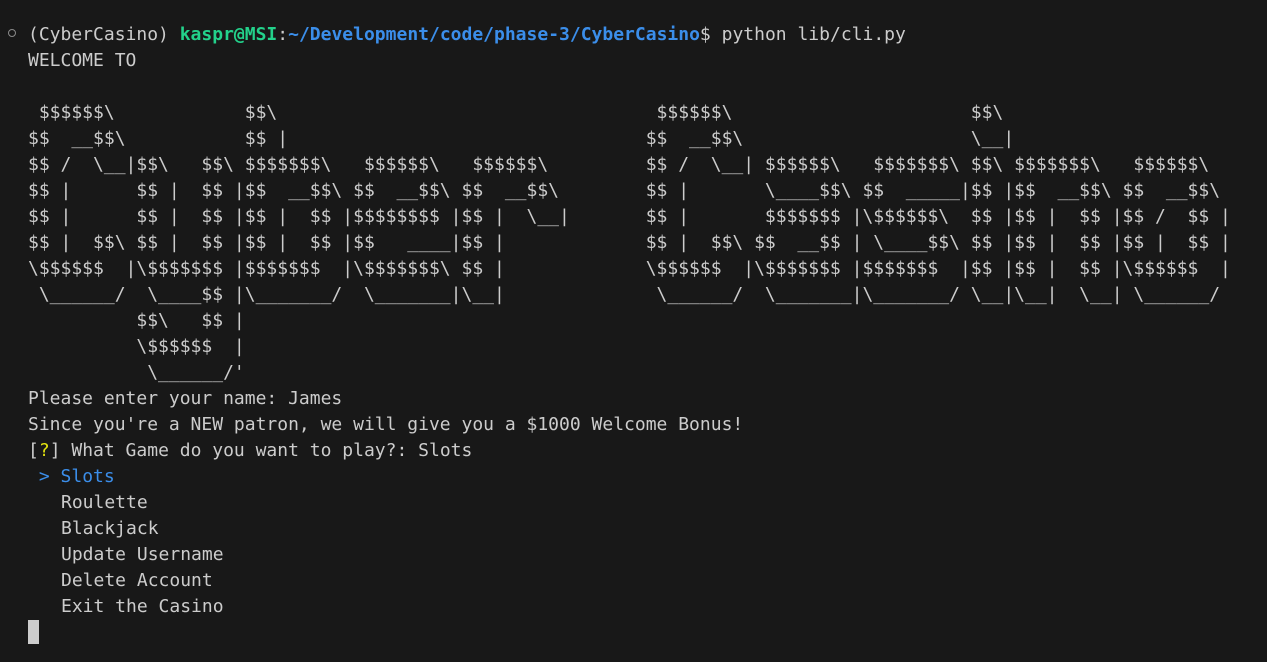 This screenshot has width=1267, height=662. Describe the element at coordinates (185, 398) in the screenshot. I see `name-prompt: Please enter your name: James` at that location.